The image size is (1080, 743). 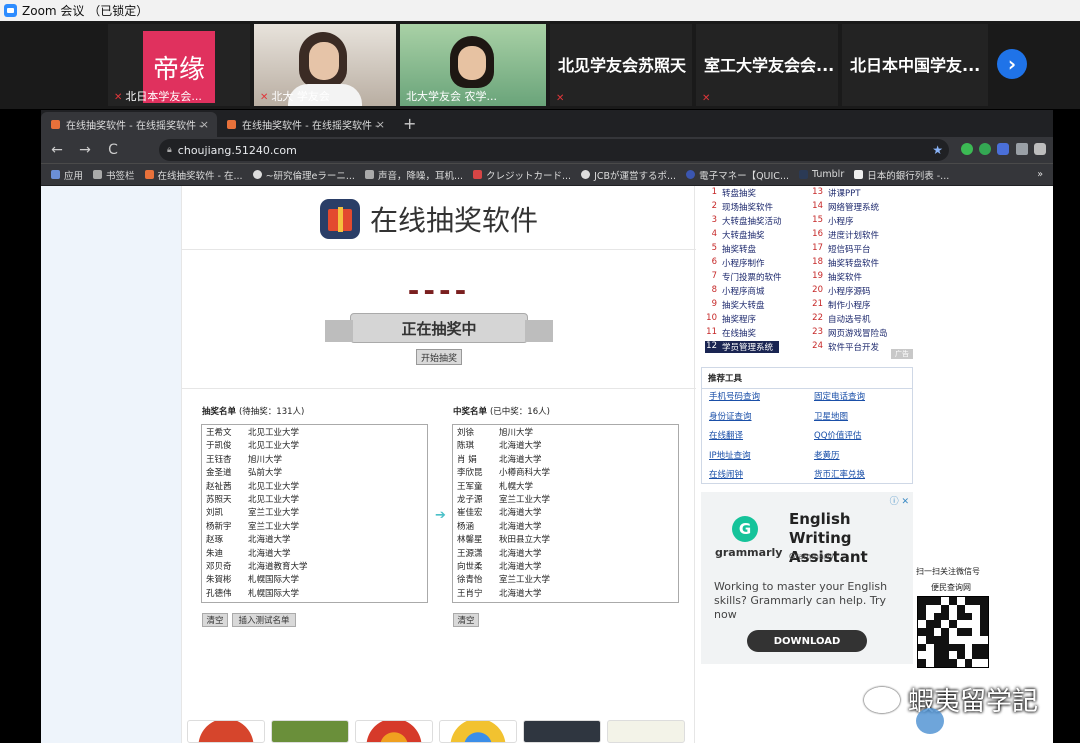 I want to click on sponsored-link: 7 专门投票的软件, so click(x=743, y=277).